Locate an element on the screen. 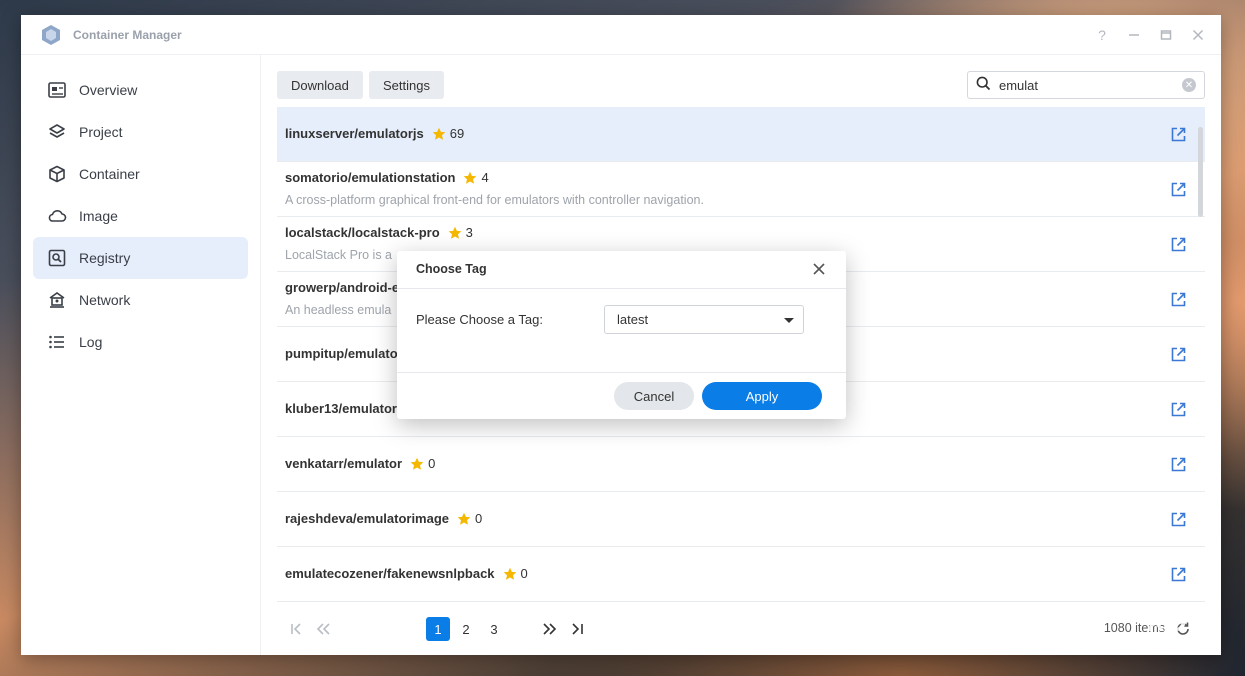  registry-search-icon is located at coordinates (57, 258).